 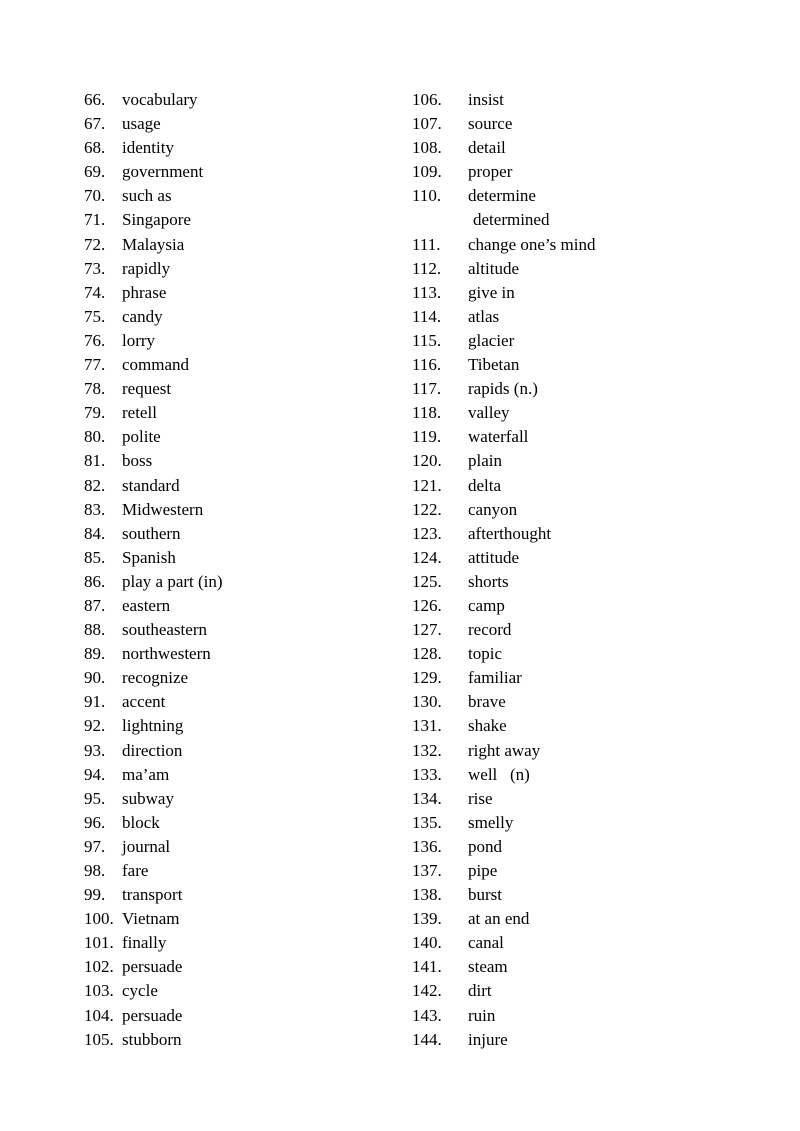 What do you see at coordinates (482, 1015) in the screenshot?
I see `entry-word: ruin` at bounding box center [482, 1015].